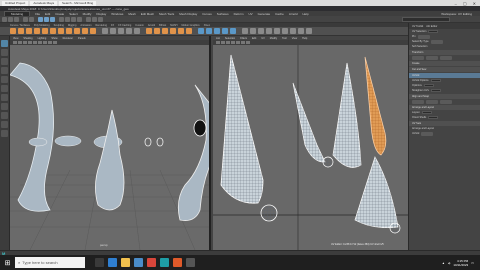 The width and height of the screenshot is (480, 270). Describe the element at coordinates (233, 31) in the screenshot. I see `edge-loop-icon` at that location.